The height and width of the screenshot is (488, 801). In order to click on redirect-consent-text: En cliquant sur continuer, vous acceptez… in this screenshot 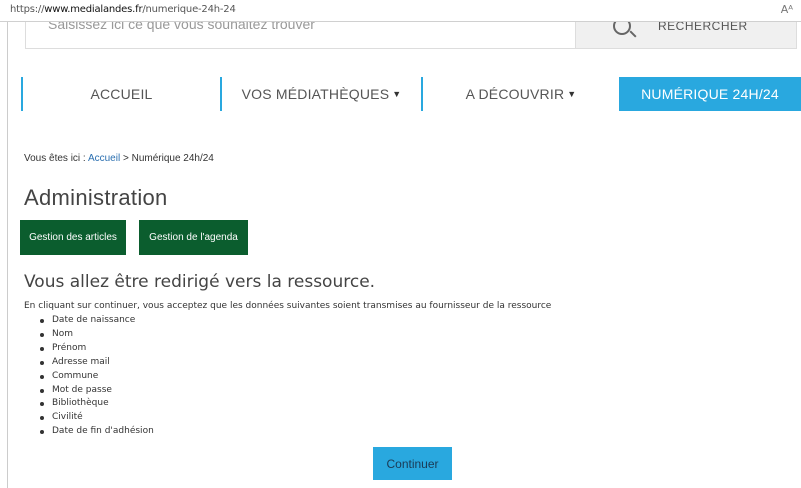, I will do `click(288, 306)`.